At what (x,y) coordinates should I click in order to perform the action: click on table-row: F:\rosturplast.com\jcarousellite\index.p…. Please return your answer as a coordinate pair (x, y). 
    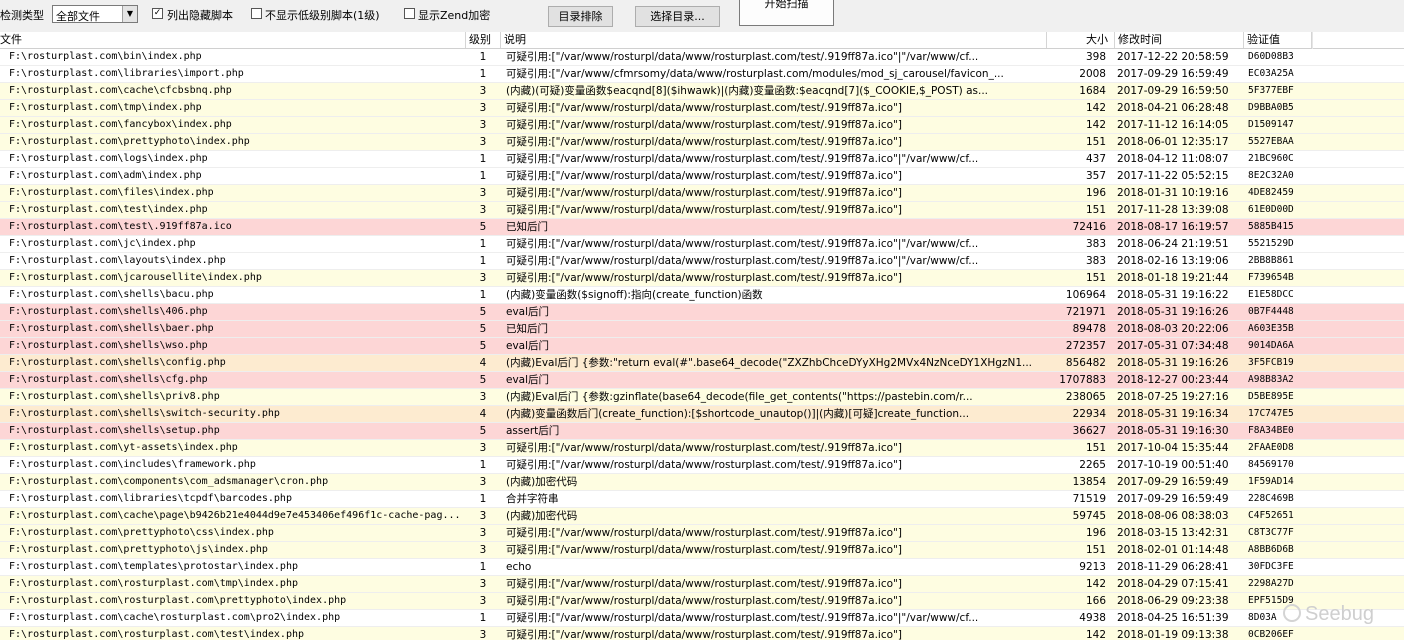
    Looking at the image, I should click on (702, 278).